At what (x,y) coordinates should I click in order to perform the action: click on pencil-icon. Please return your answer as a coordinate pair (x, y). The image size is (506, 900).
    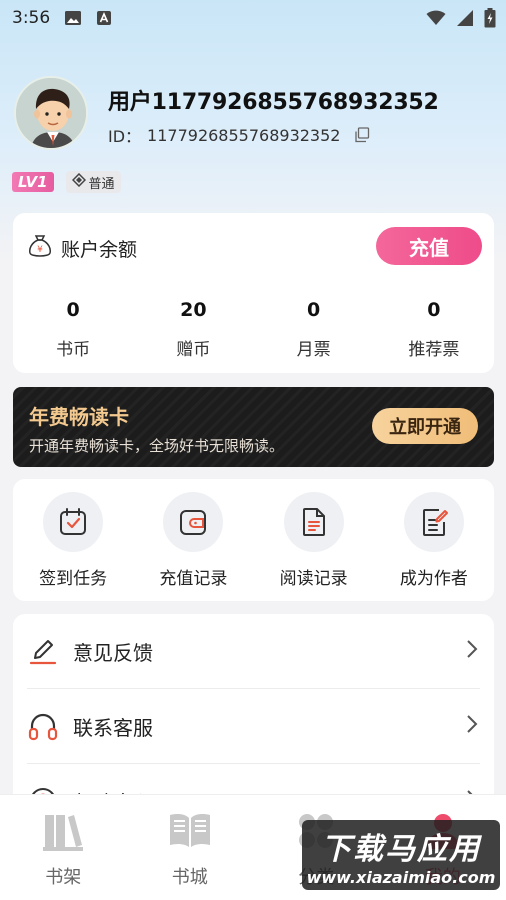
    Looking at the image, I should click on (43, 651).